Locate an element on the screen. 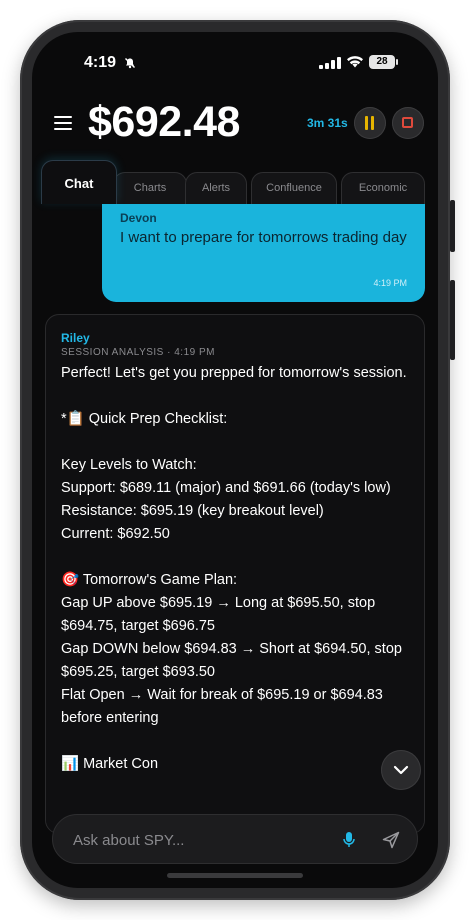 This screenshot has width=470, height=920. assistant-message-line: Resistance: $695.19 (key breakout level) is located at coordinates (192, 511).